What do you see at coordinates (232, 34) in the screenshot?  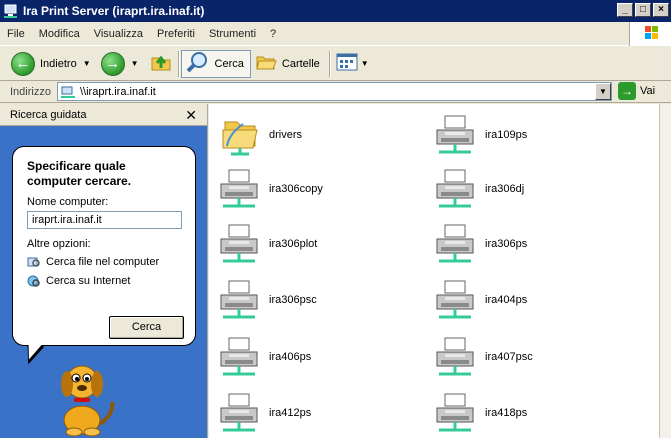 I see `menu-strumenti: Strumenti` at bounding box center [232, 34].